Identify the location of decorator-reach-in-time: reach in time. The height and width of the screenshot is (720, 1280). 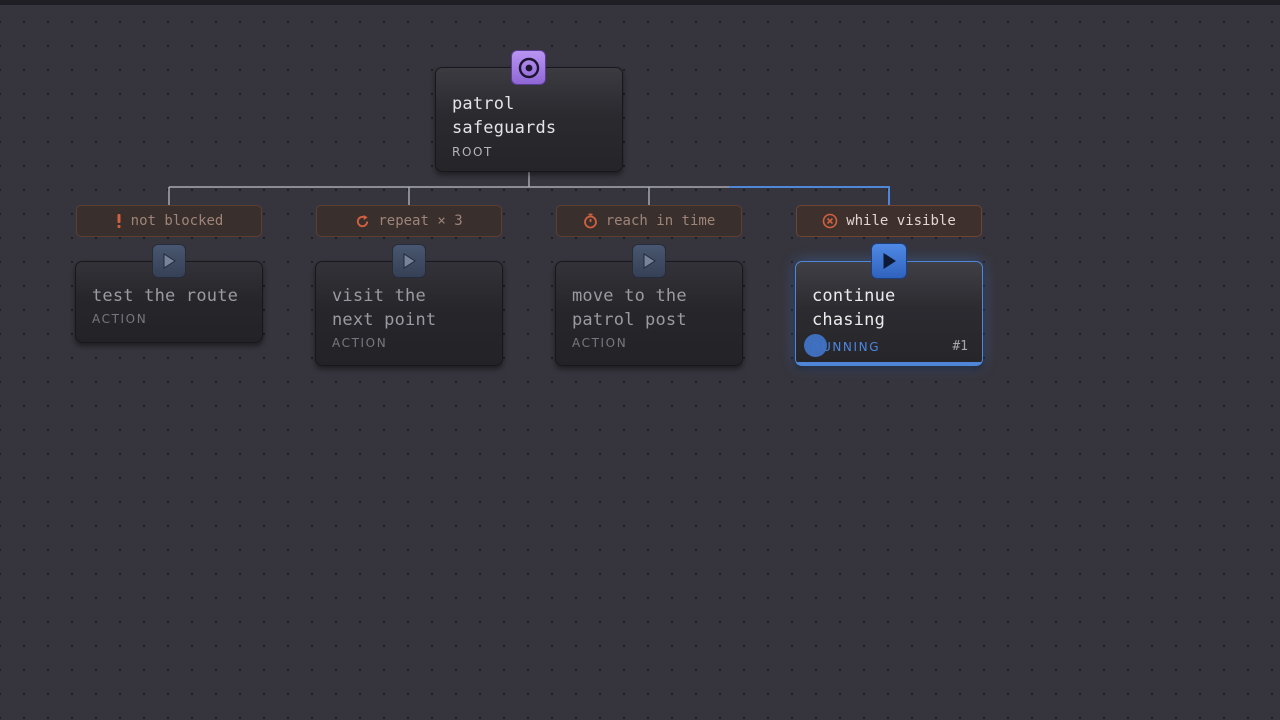
(649, 221).